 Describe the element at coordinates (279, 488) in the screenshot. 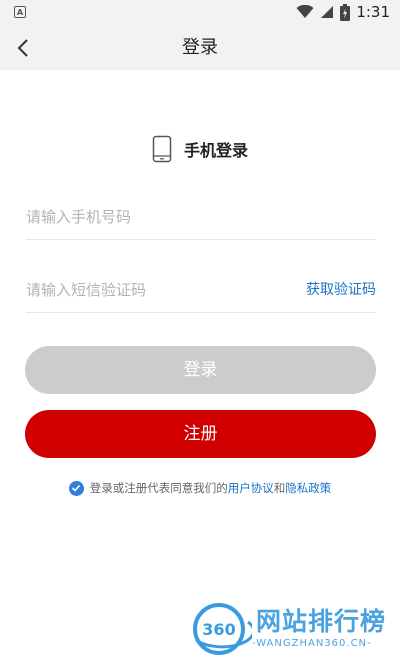

I see `agreement-conjunction: 和` at that location.